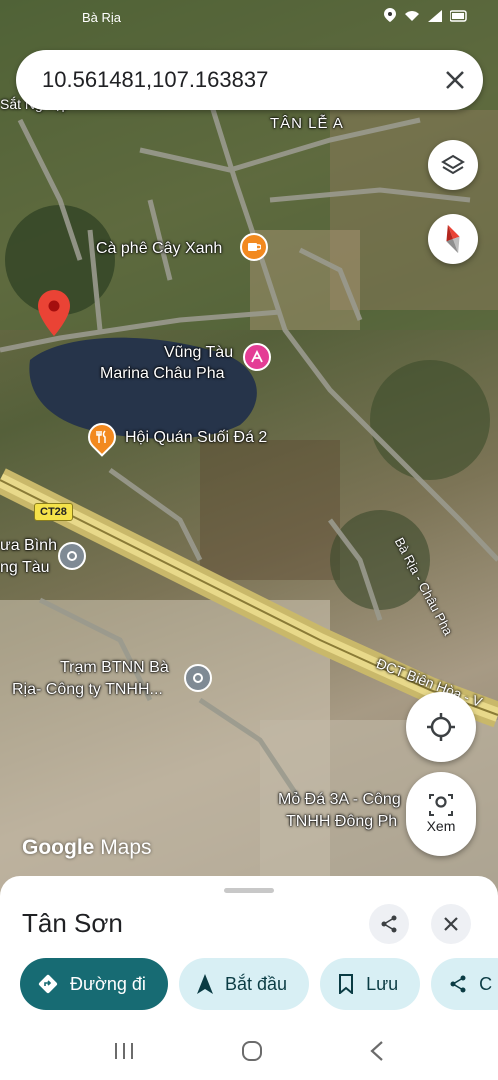  I want to click on home-button, so click(252, 1053).